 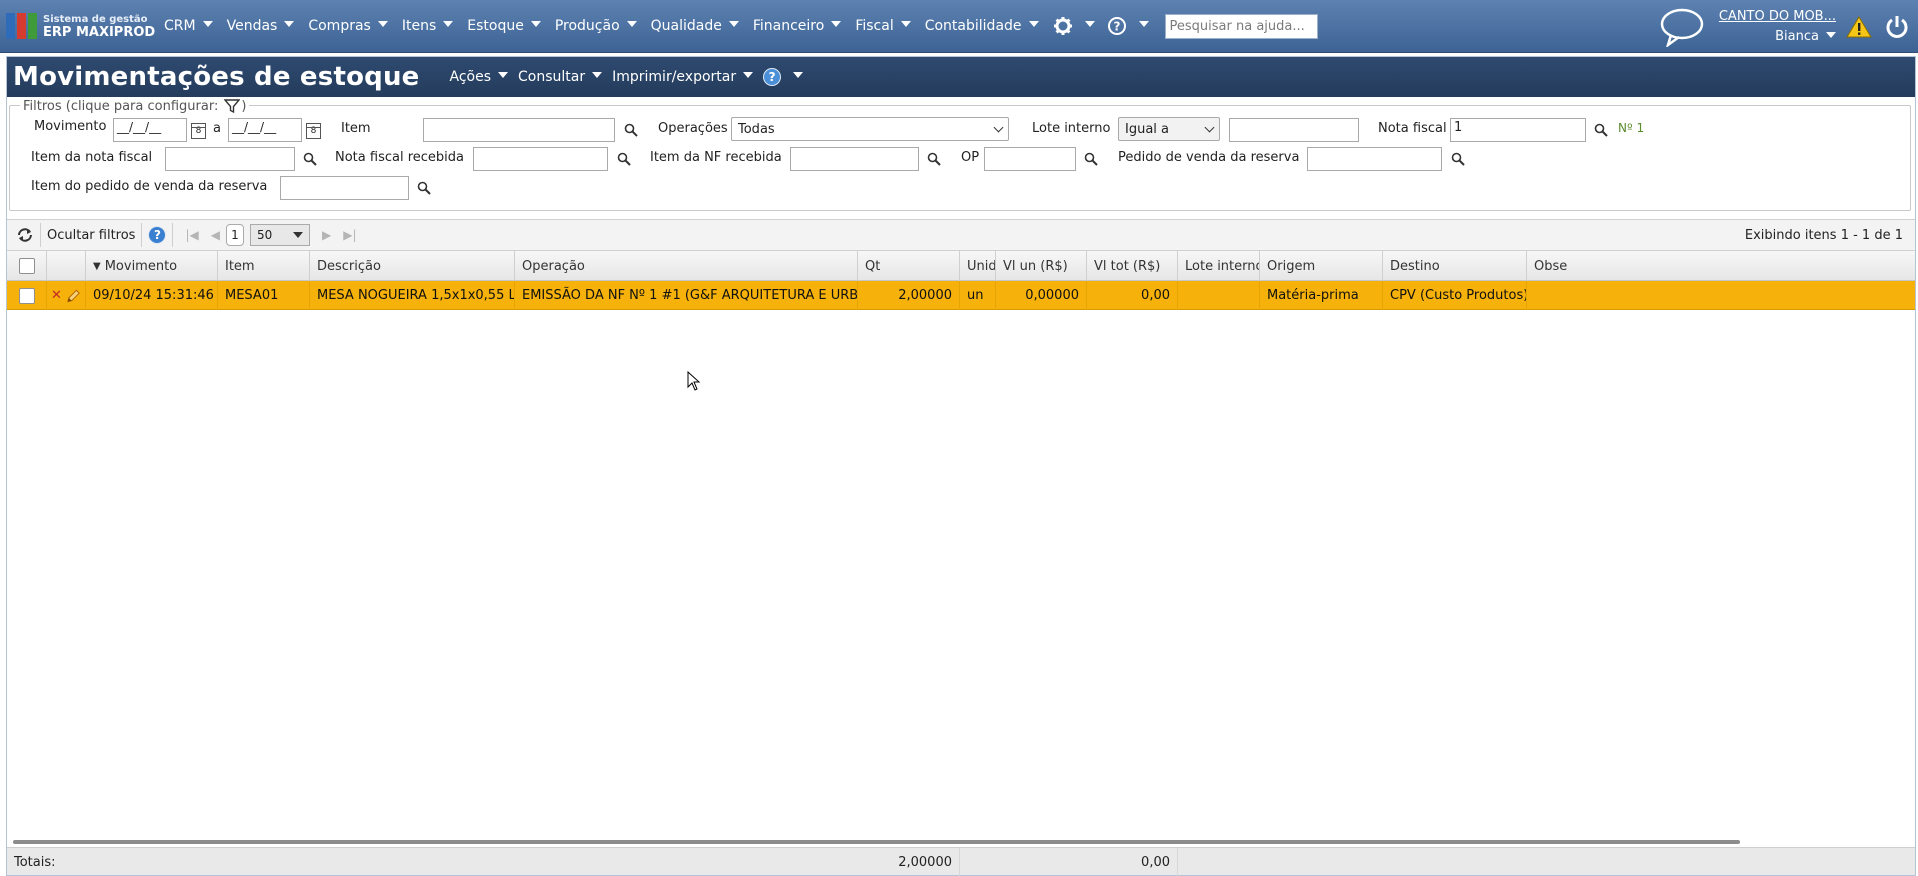 I want to click on column-vl-un: Vl un (R$), so click(x=1041, y=266).